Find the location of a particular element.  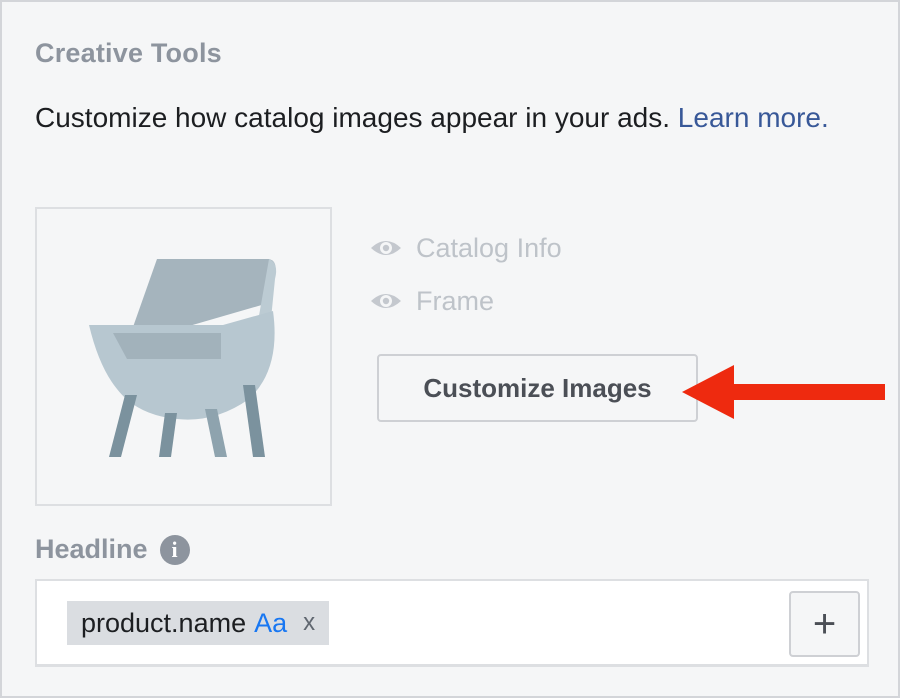

learn-more-link: Learn more. is located at coordinates (753, 117).